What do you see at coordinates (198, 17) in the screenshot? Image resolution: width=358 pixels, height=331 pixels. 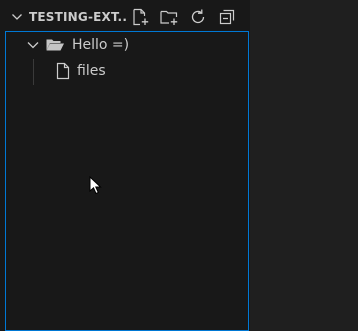 I see `refresh-icon` at bounding box center [198, 17].